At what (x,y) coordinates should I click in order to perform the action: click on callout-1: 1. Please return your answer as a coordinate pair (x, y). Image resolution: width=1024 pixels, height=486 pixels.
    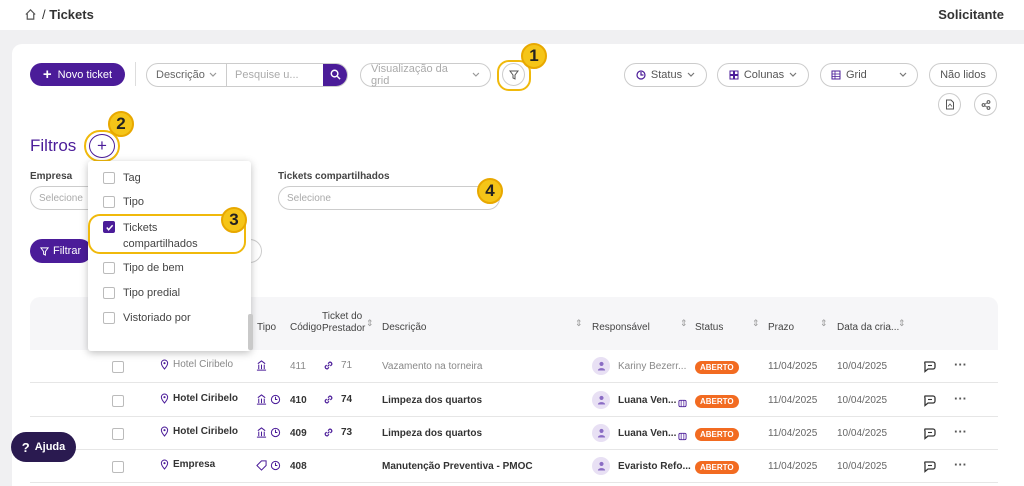
    Looking at the image, I should click on (534, 56).